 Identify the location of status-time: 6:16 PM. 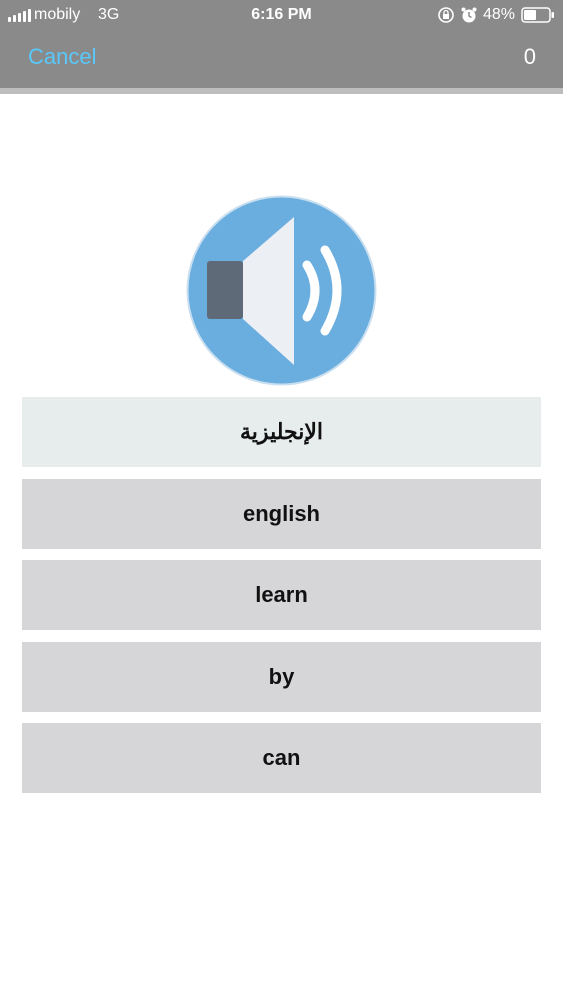
(281, 14).